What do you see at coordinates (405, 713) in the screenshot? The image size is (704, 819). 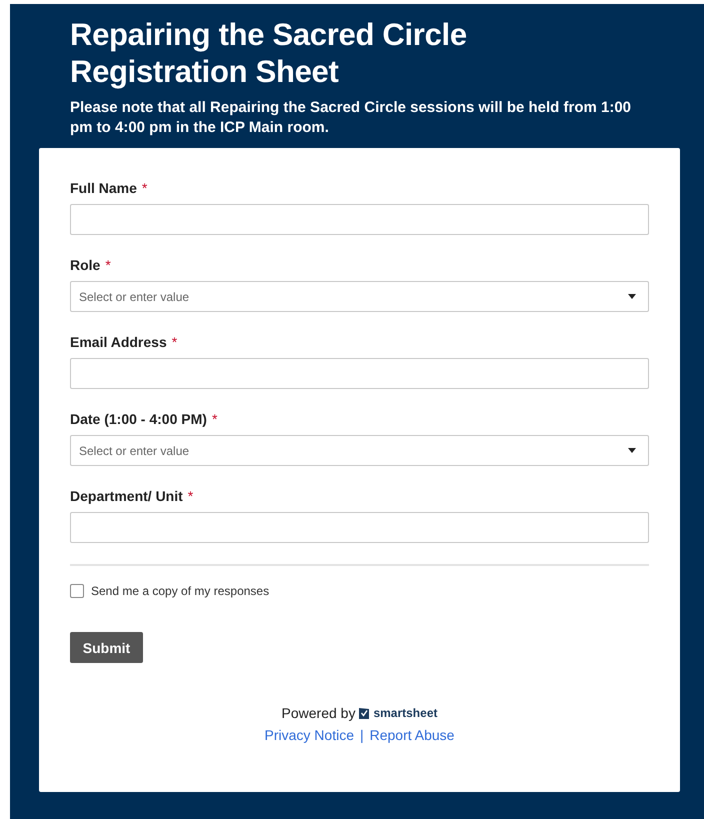 I see `brand-name: smartsheet` at bounding box center [405, 713].